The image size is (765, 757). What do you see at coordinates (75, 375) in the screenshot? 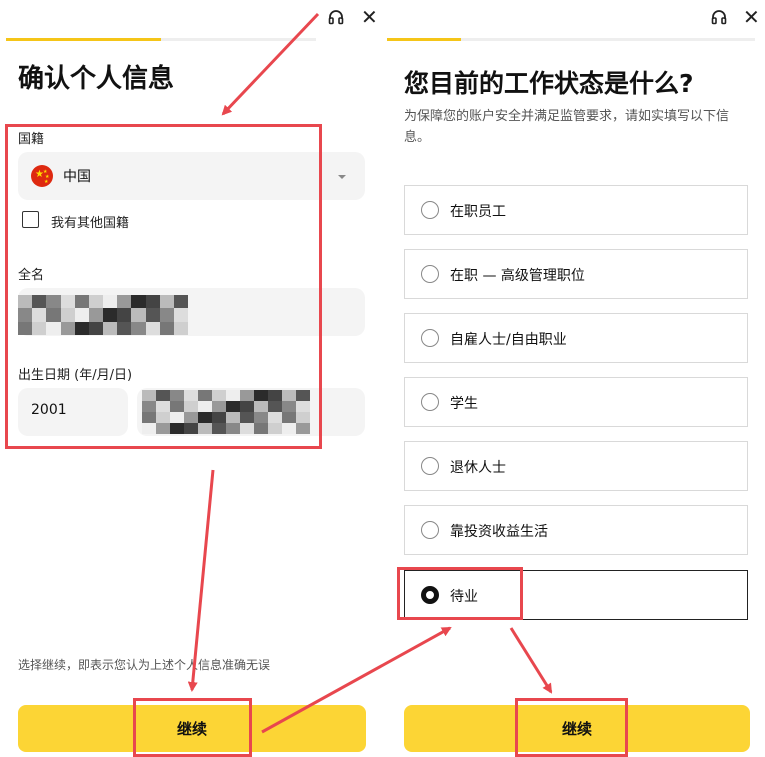
I see `dob-label: 出生日期 (年/月/日)` at bounding box center [75, 375].